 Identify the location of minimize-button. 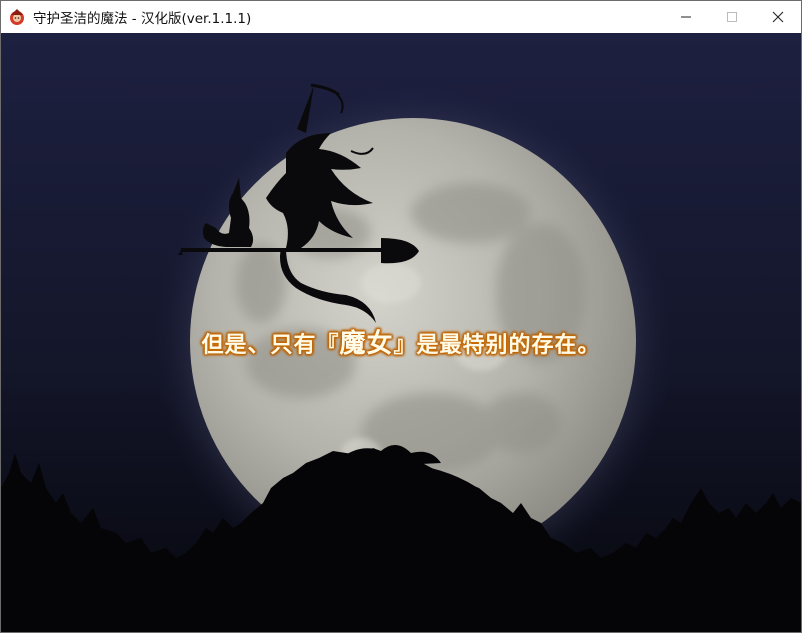
(686, 17).